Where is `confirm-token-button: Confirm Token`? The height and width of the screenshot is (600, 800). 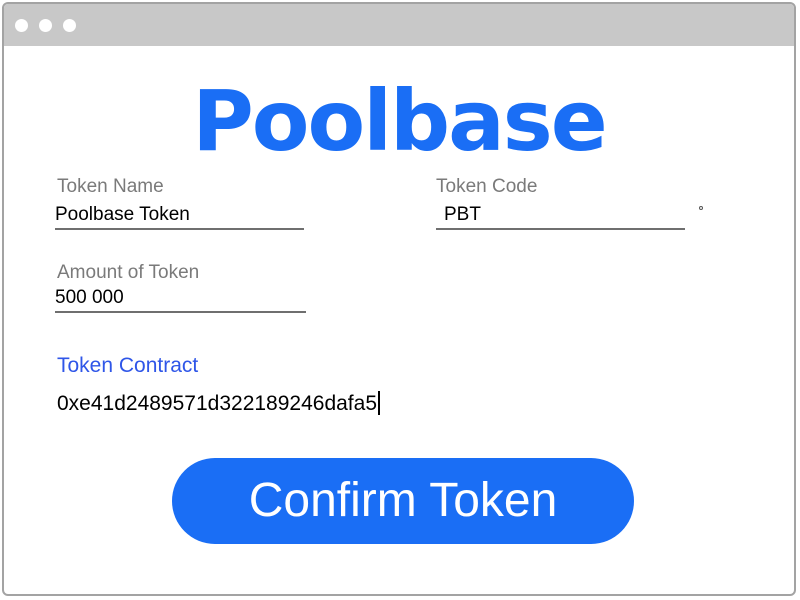 confirm-token-button: Confirm Token is located at coordinates (403, 501).